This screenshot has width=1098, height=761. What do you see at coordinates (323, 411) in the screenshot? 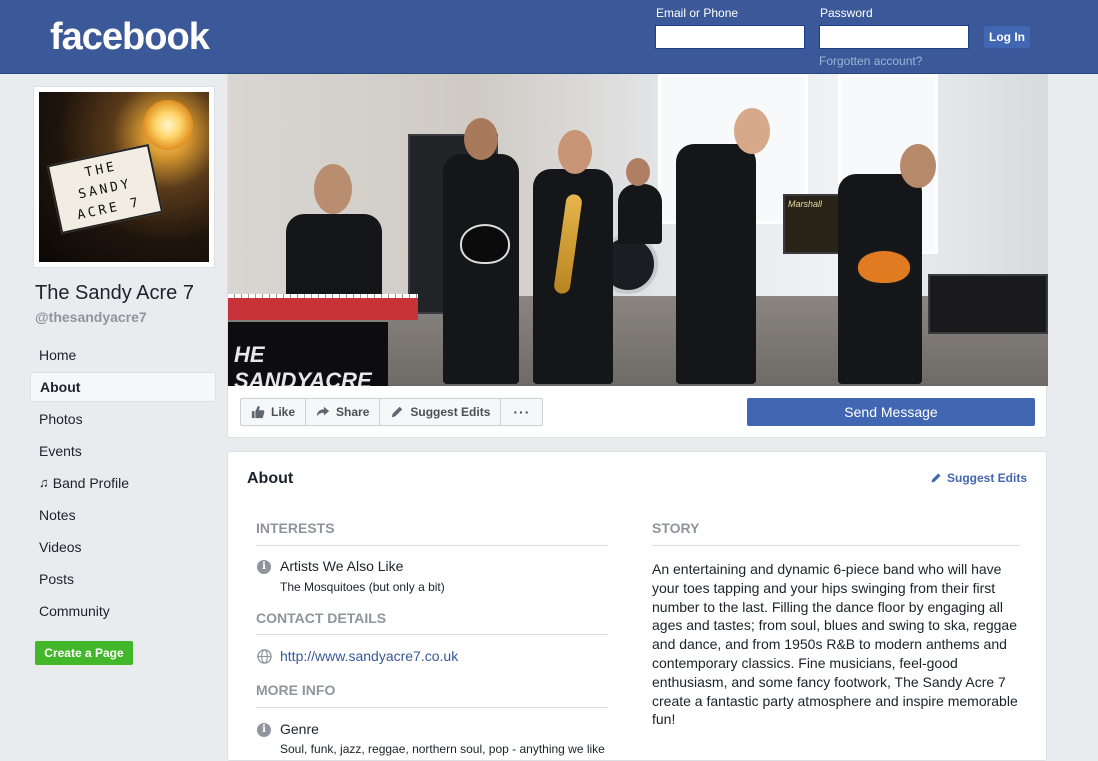
I see `share-arrow-icon` at bounding box center [323, 411].